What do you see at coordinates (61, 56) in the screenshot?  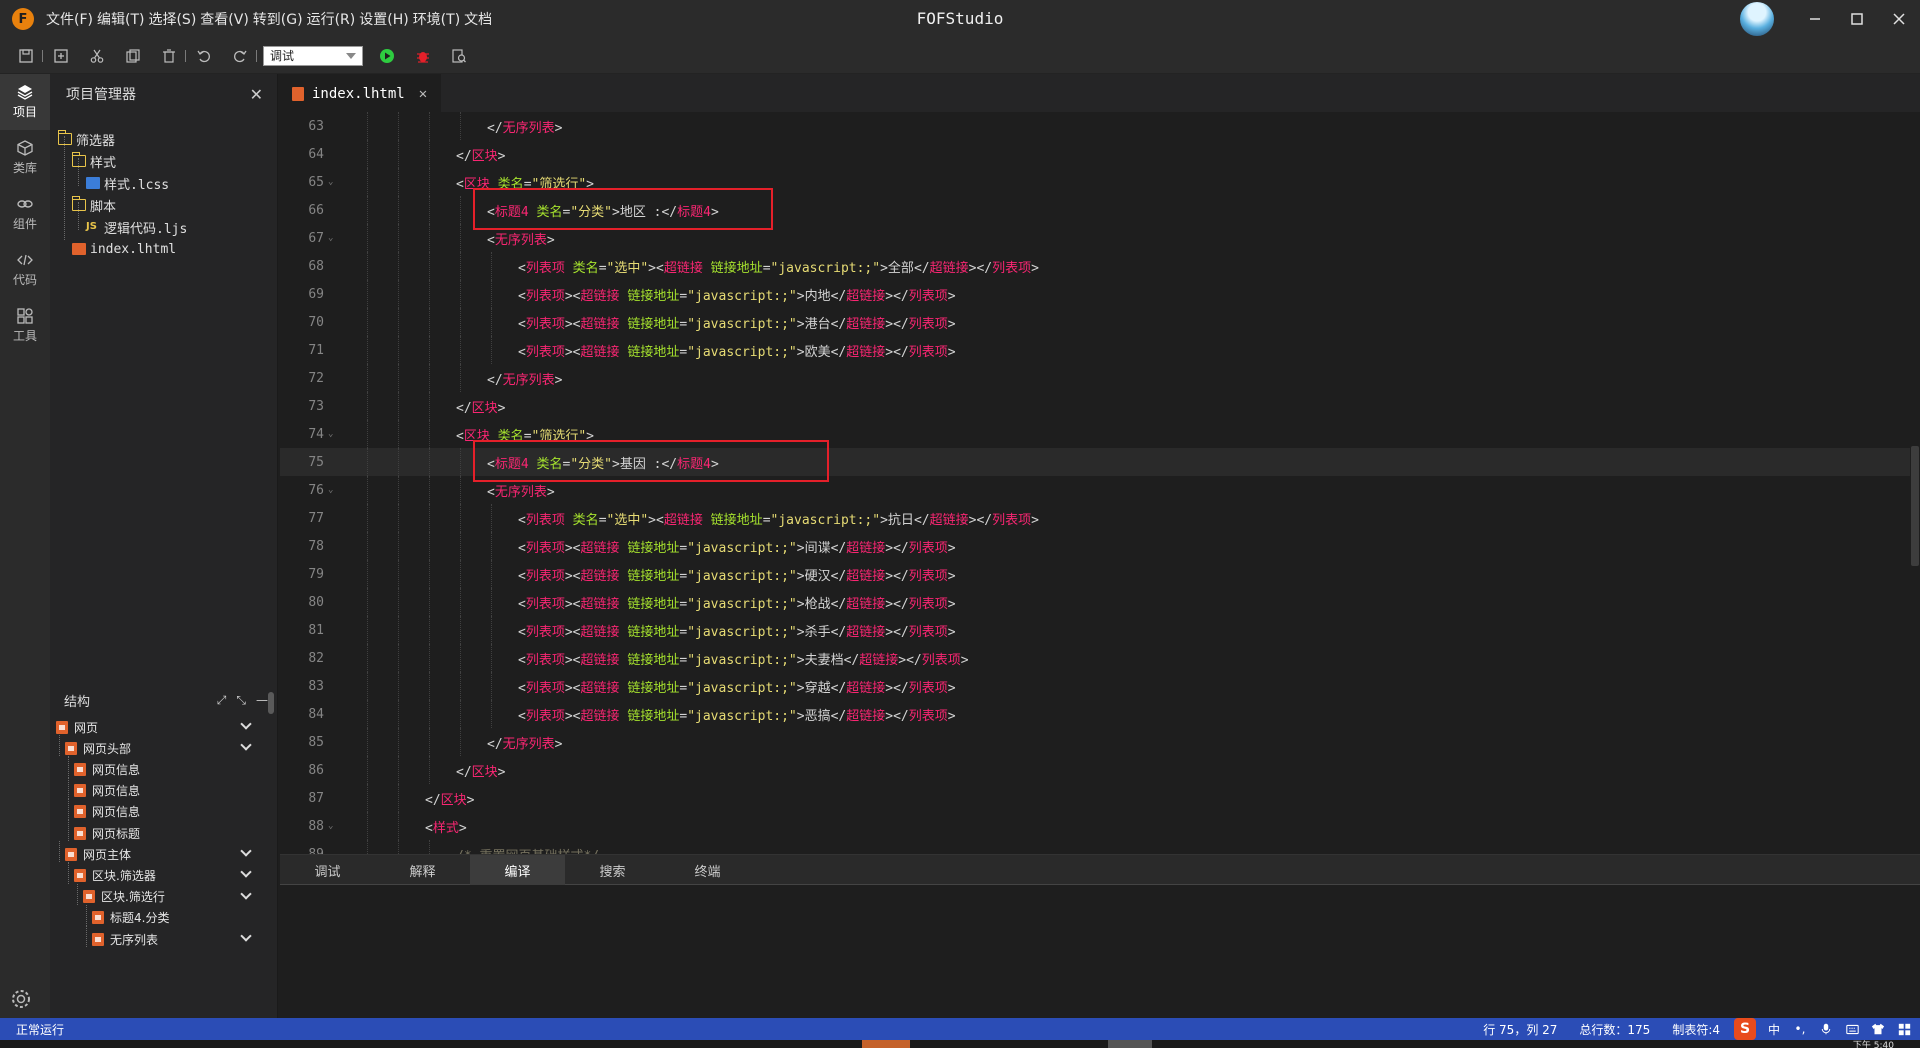 I see `new-file-button` at bounding box center [61, 56].